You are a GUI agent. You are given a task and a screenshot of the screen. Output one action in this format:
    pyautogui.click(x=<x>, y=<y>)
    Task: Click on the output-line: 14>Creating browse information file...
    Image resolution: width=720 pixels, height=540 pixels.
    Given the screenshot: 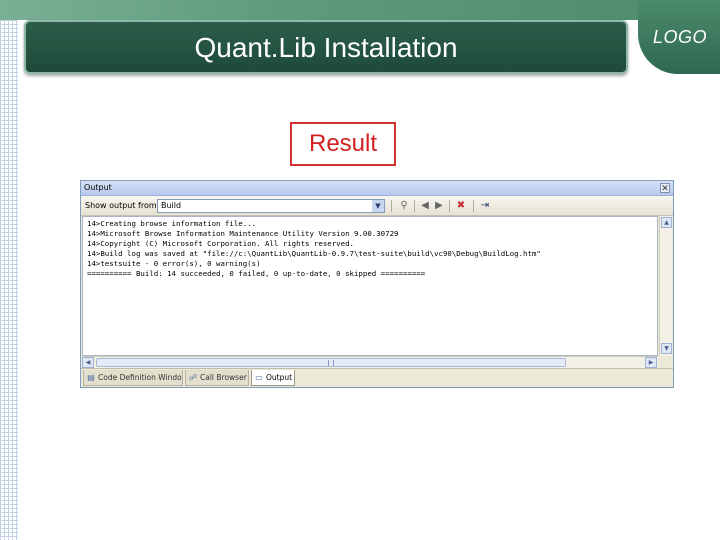 What is the action you would take?
    pyautogui.click(x=172, y=223)
    